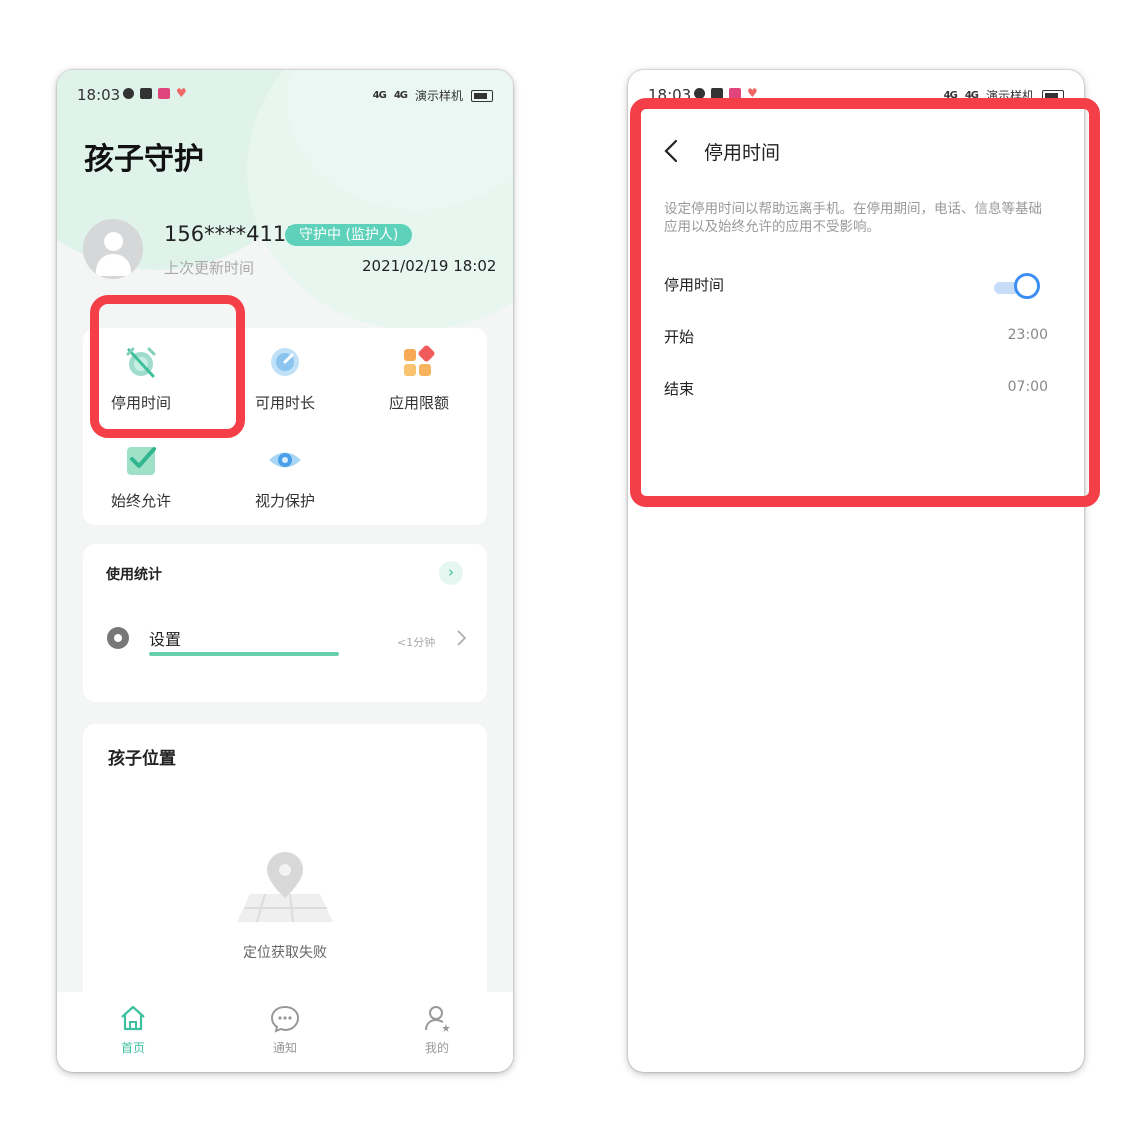  Describe the element at coordinates (416, 642) in the screenshot. I see `usage-duration: <1分钟` at that location.